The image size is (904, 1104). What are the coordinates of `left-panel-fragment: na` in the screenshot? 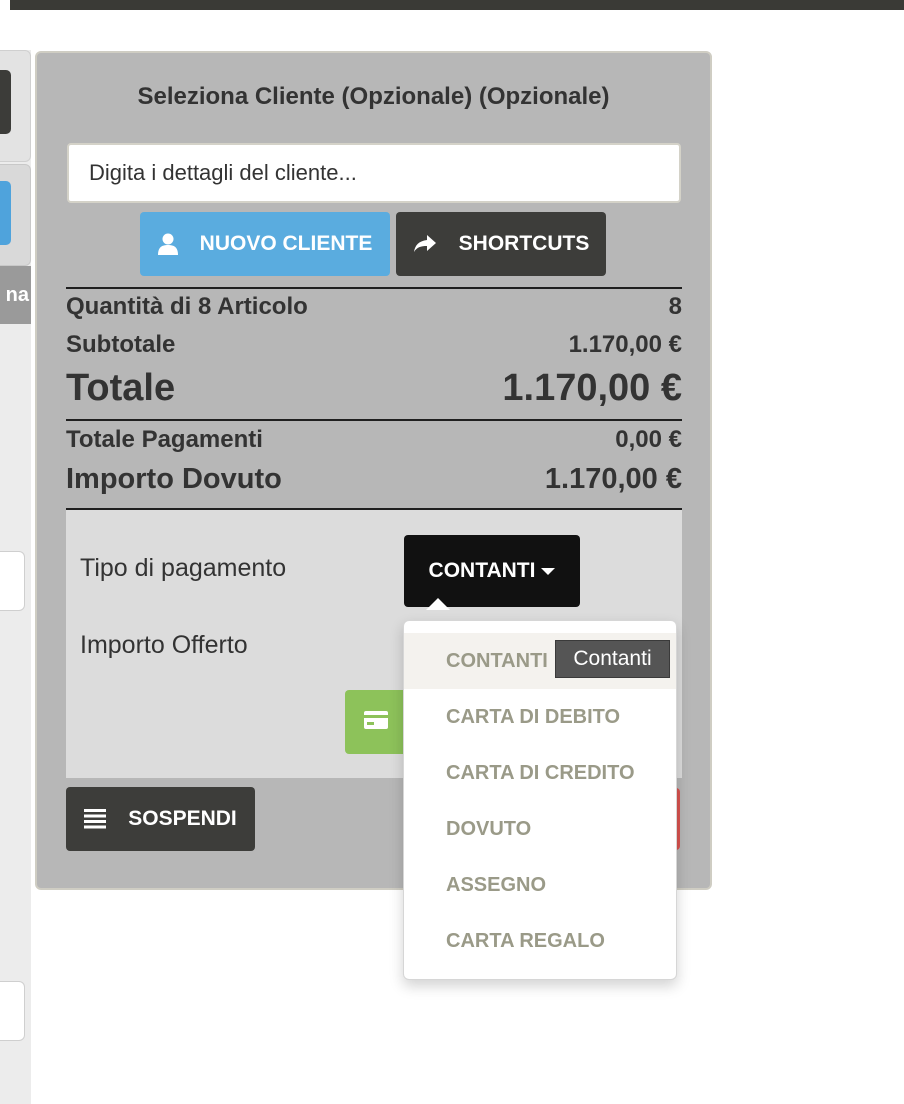 It's located at (15, 577).